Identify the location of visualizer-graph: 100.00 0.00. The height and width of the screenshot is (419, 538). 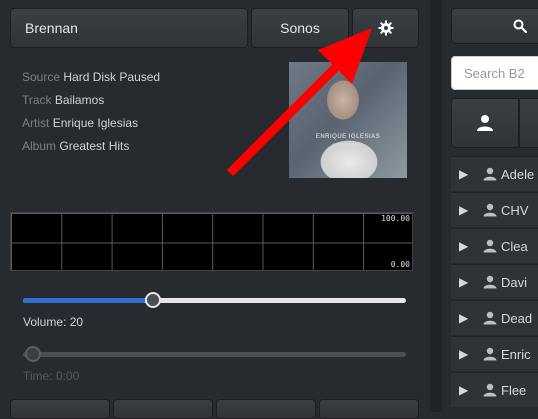
(211, 241).